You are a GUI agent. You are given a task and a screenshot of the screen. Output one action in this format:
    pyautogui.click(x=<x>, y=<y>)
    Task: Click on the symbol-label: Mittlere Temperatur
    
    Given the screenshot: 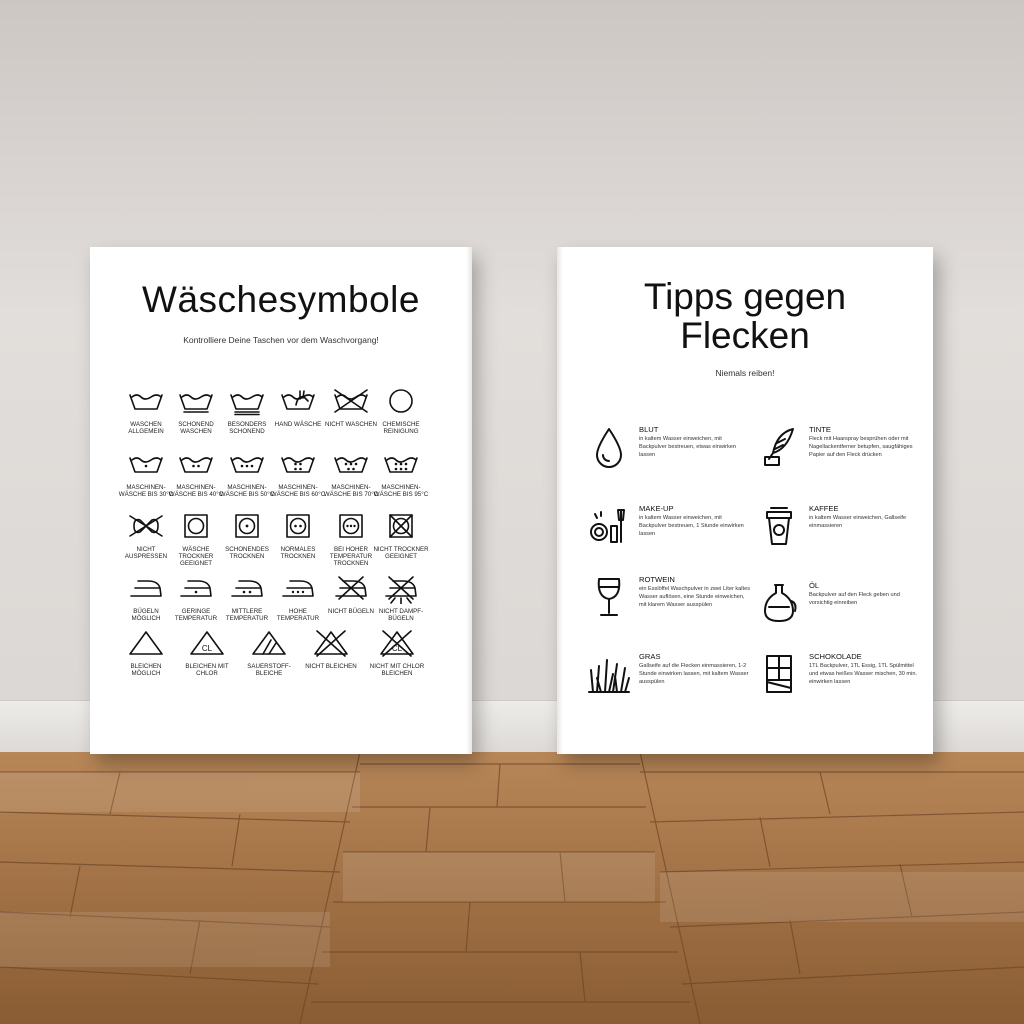 What is the action you would take?
    pyautogui.click(x=247, y=615)
    